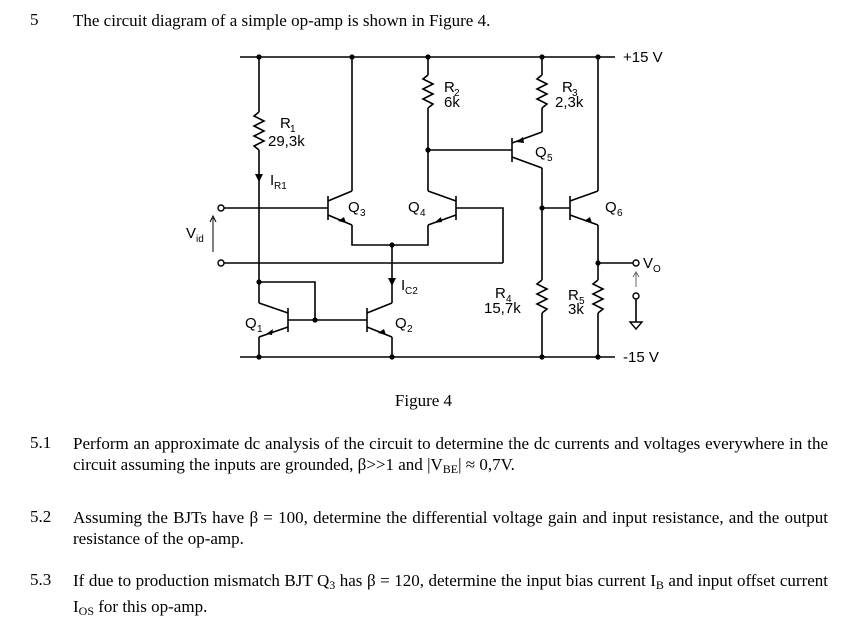  What do you see at coordinates (643, 57) in the screenshot?
I see `supply-positive-label: +15 V` at bounding box center [643, 57].